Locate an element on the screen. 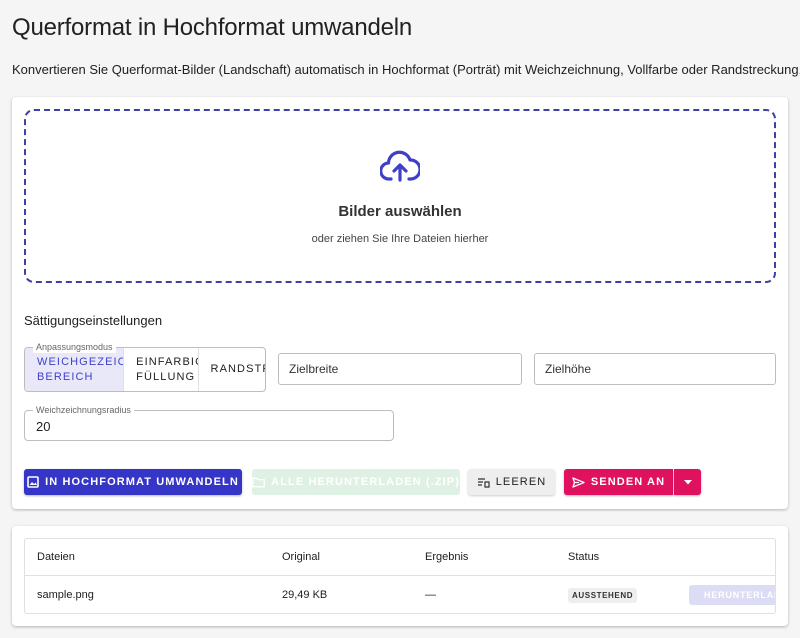 Image resolution: width=800 pixels, height=638 pixels. clear-button: Leeren is located at coordinates (511, 482).